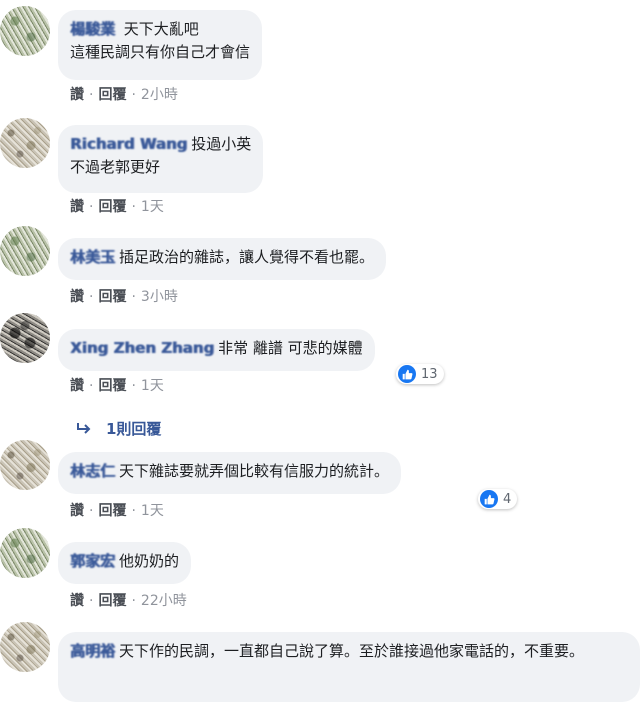 This screenshot has width=640, height=702. What do you see at coordinates (149, 561) in the screenshot?
I see `comment-text: 他奶奶的` at bounding box center [149, 561].